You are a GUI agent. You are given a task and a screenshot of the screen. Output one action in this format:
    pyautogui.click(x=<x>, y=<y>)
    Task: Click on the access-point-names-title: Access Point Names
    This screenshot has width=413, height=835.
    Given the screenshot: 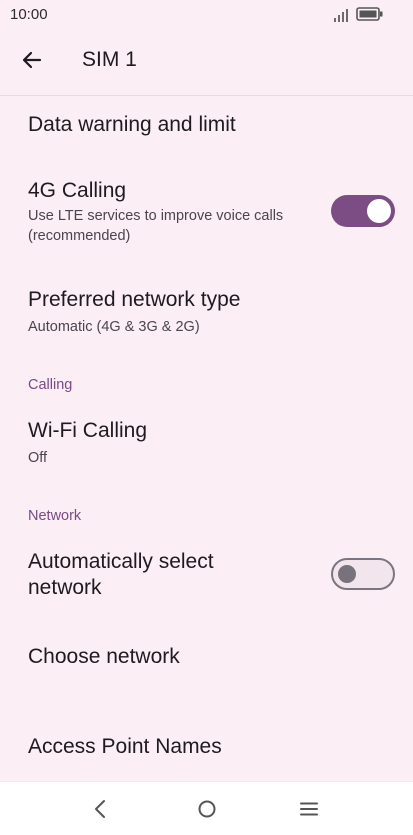 What is the action you would take?
    pyautogui.click(x=125, y=746)
    